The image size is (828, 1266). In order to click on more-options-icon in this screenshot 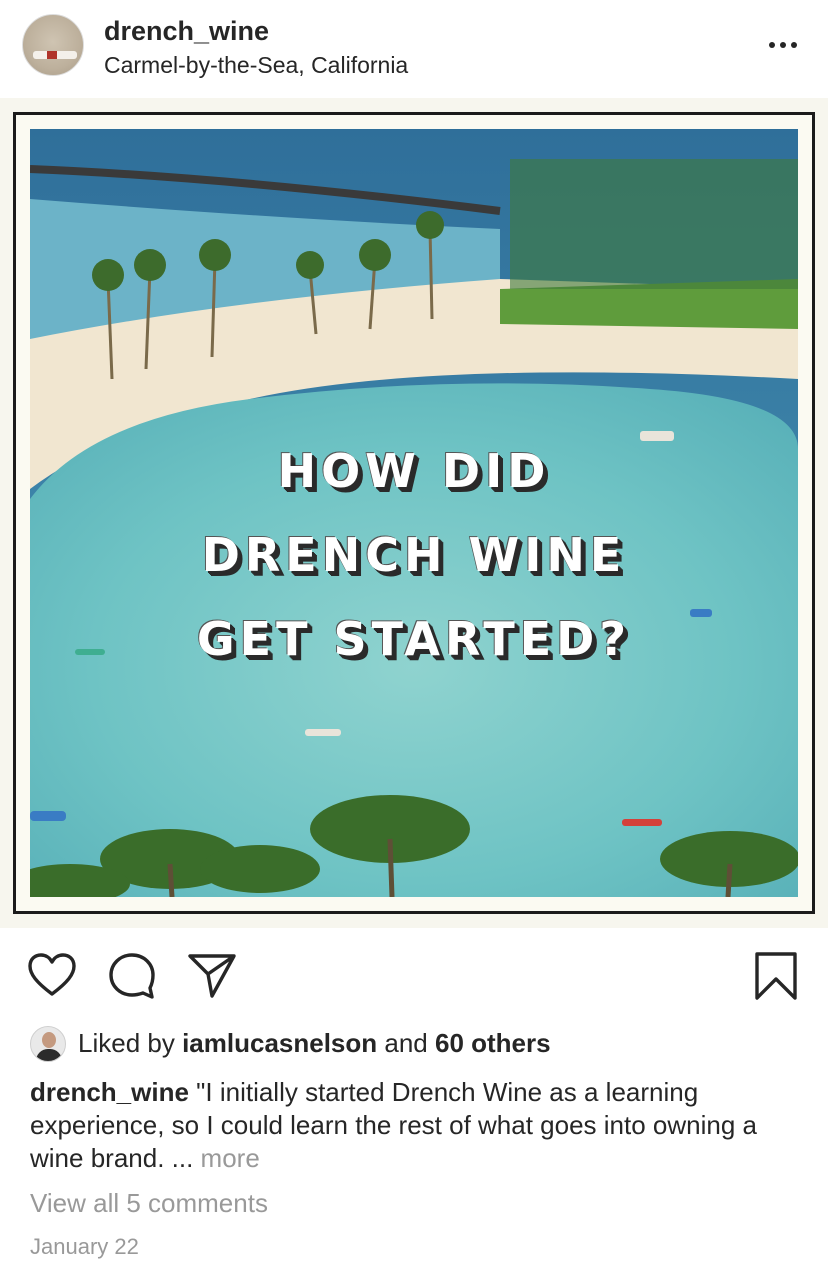, I will do `click(783, 45)`.